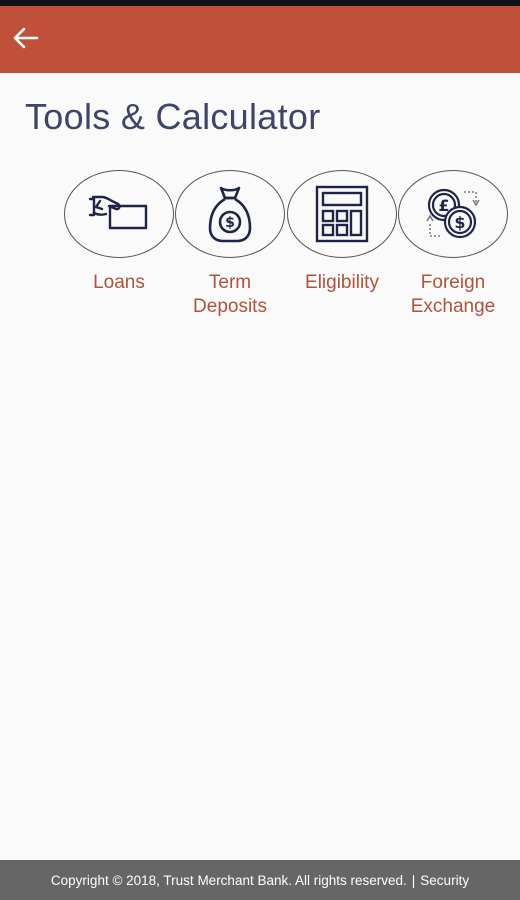  What do you see at coordinates (260, 39) in the screenshot?
I see `app-bar` at bounding box center [260, 39].